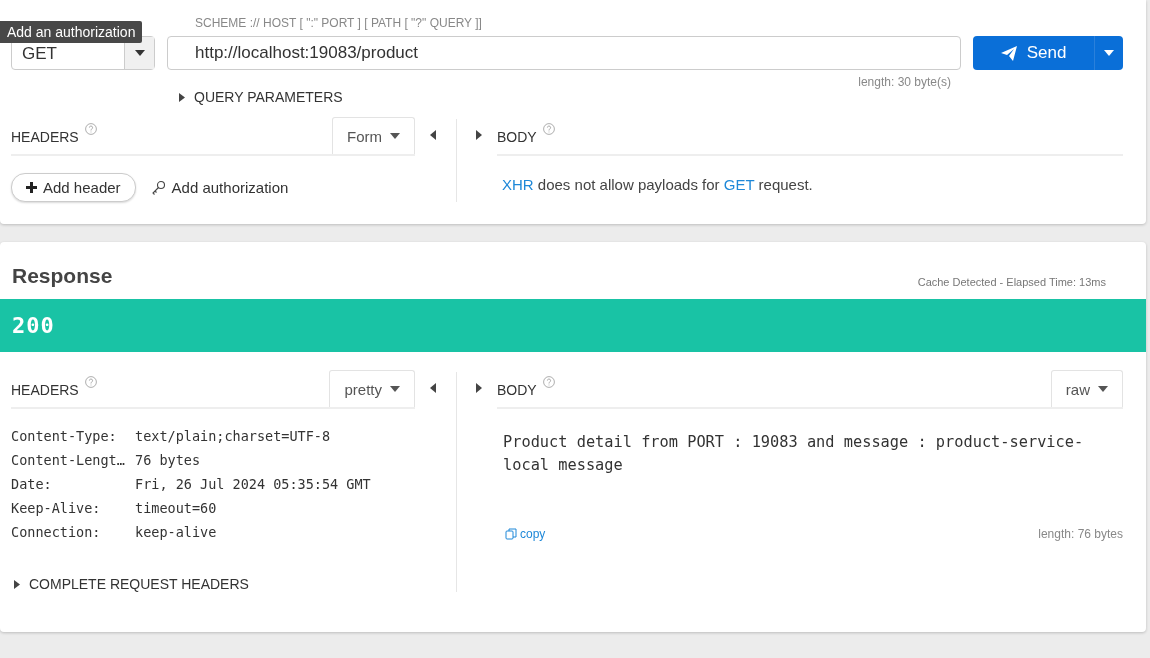 The width and height of the screenshot is (1150, 658). Describe the element at coordinates (793, 454) in the screenshot. I see `response-body: Product detail from PORT : 19083 and message : product-service-local message` at that location.